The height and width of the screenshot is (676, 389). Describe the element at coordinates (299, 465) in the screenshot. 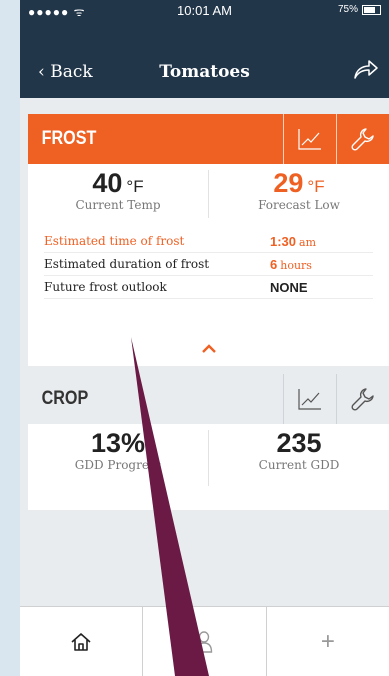

I see `current-gdd-label: Current GDD` at that location.